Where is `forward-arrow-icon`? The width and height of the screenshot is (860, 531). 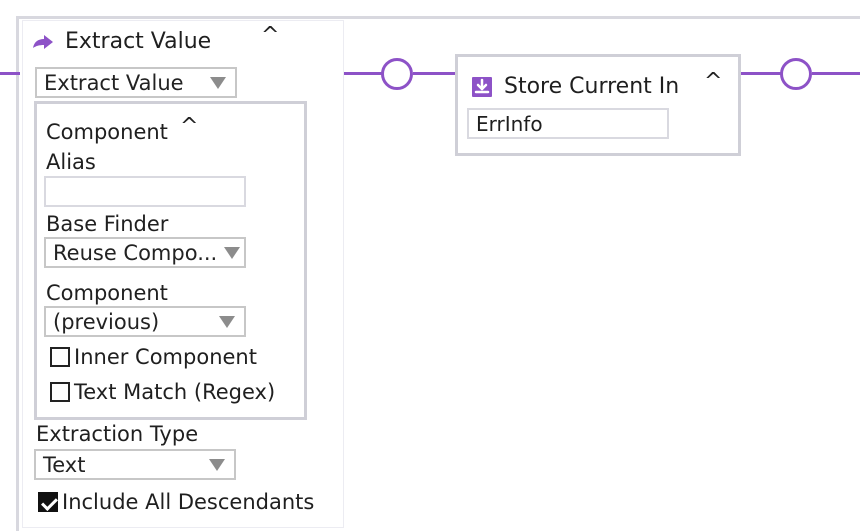
forward-arrow-icon is located at coordinates (43, 42).